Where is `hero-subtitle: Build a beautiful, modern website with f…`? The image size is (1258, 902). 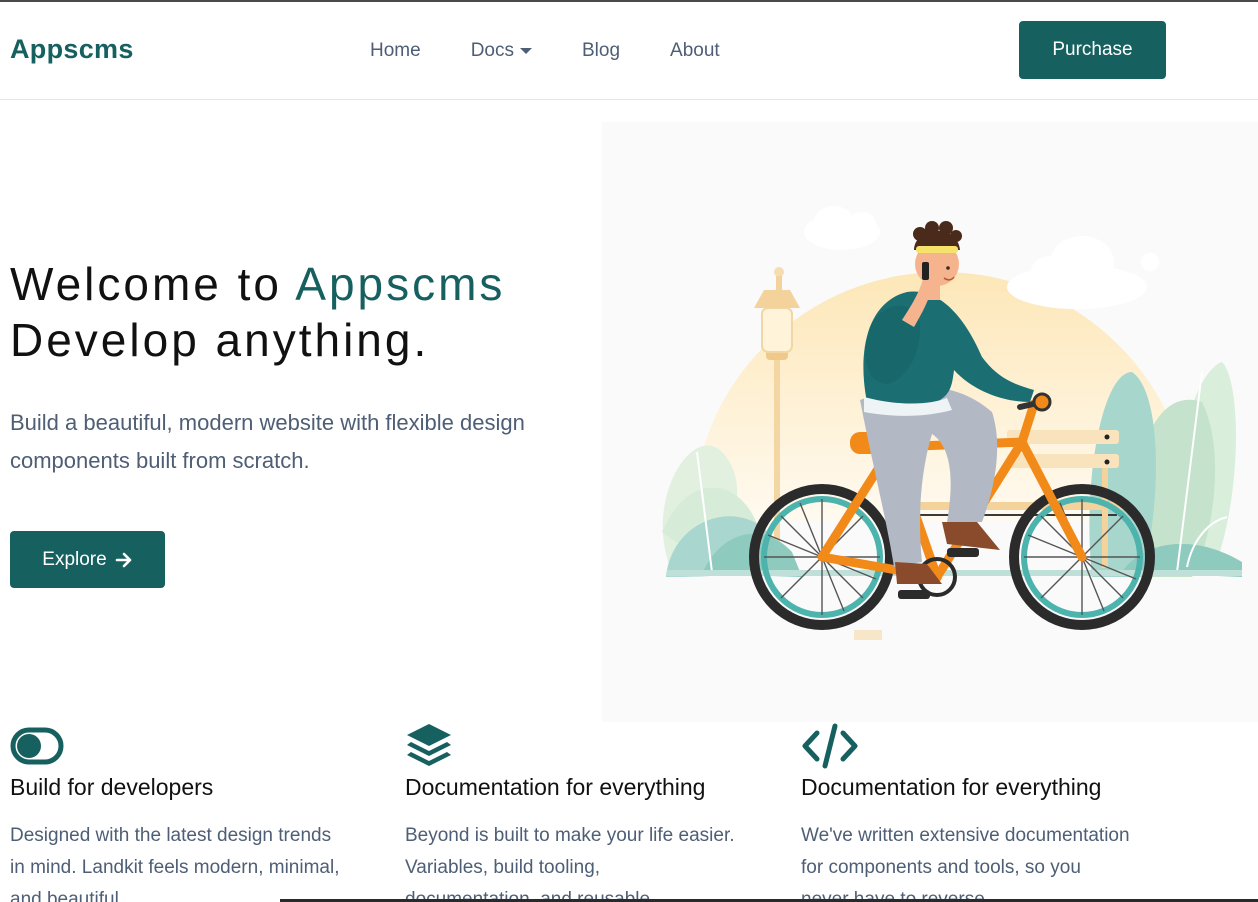 hero-subtitle: Build a beautiful, modern website with f… is located at coordinates (267, 441).